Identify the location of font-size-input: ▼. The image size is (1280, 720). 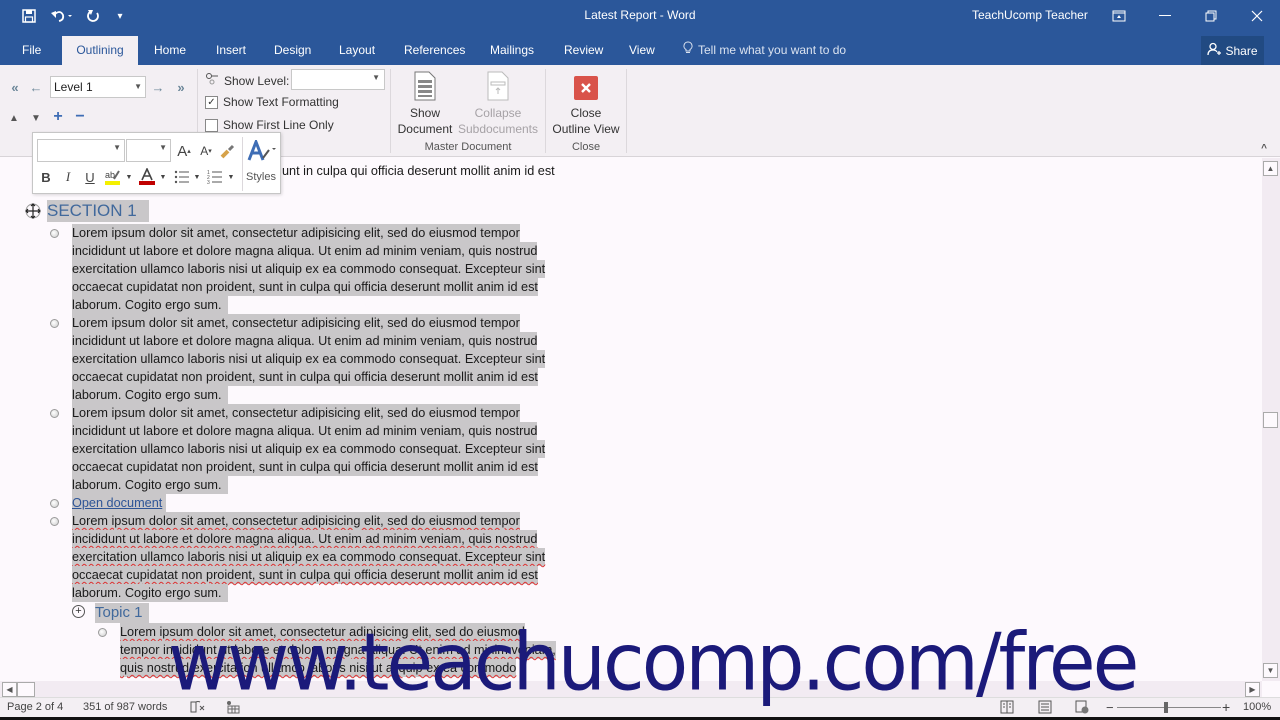
(148, 150).